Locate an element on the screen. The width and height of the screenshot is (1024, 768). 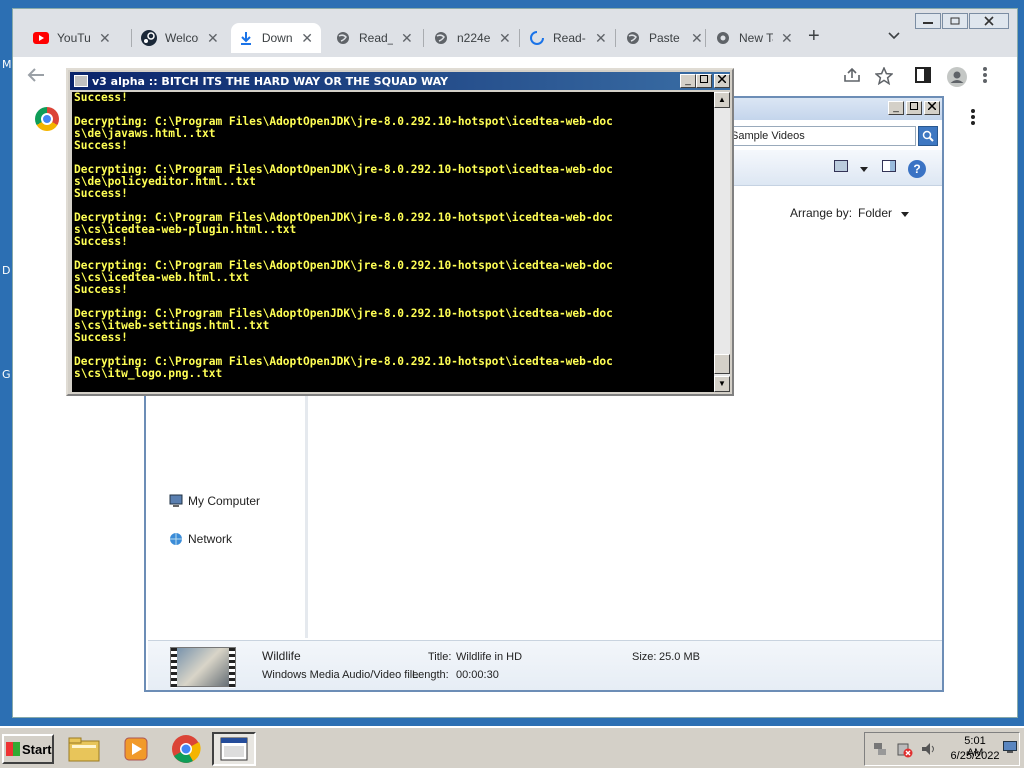
network-icon is located at coordinates (176, 539).